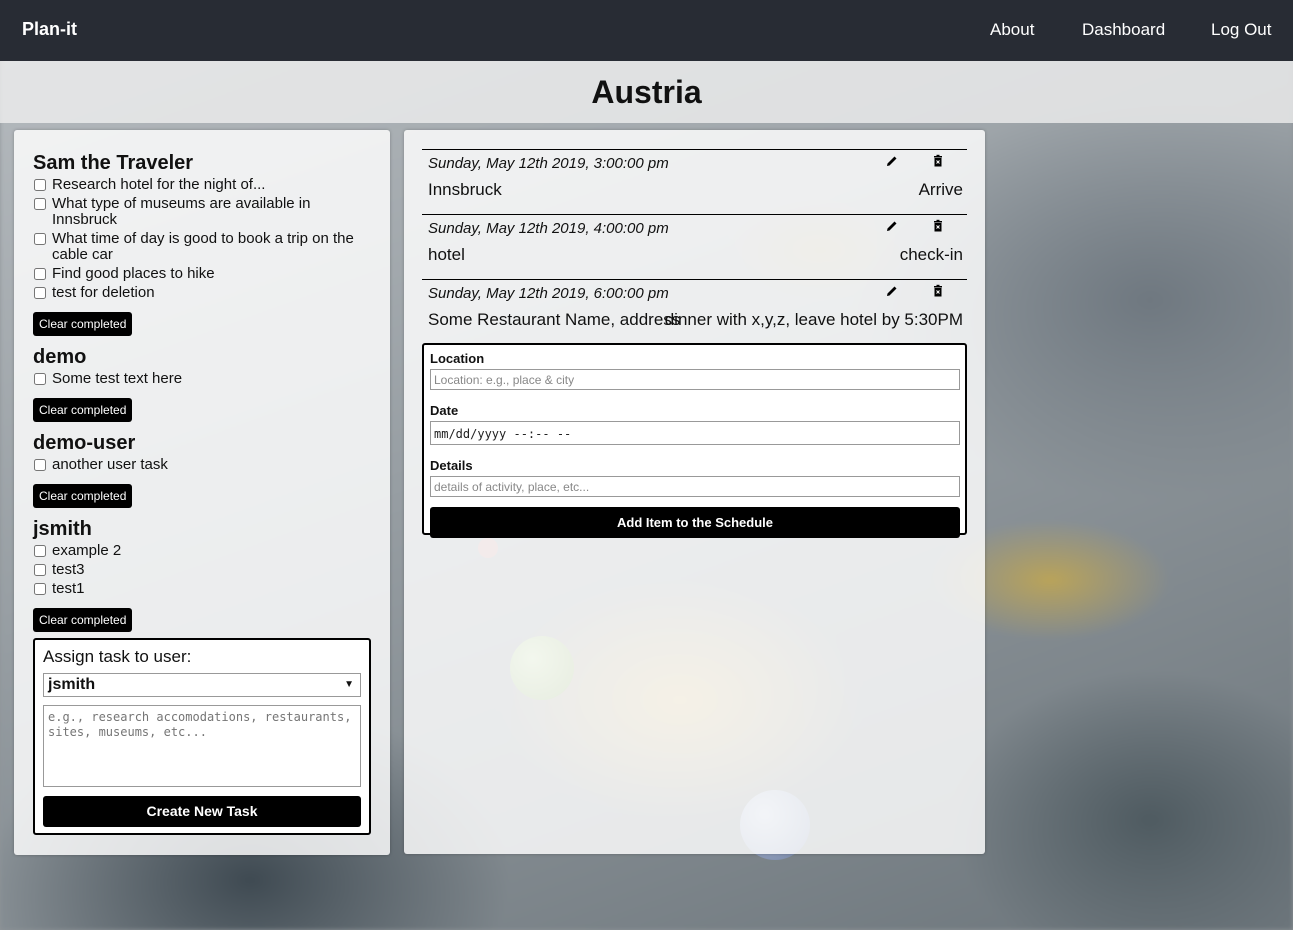 The image size is (1293, 930). I want to click on dropdown-arrow-icon: ▼, so click(349, 684).